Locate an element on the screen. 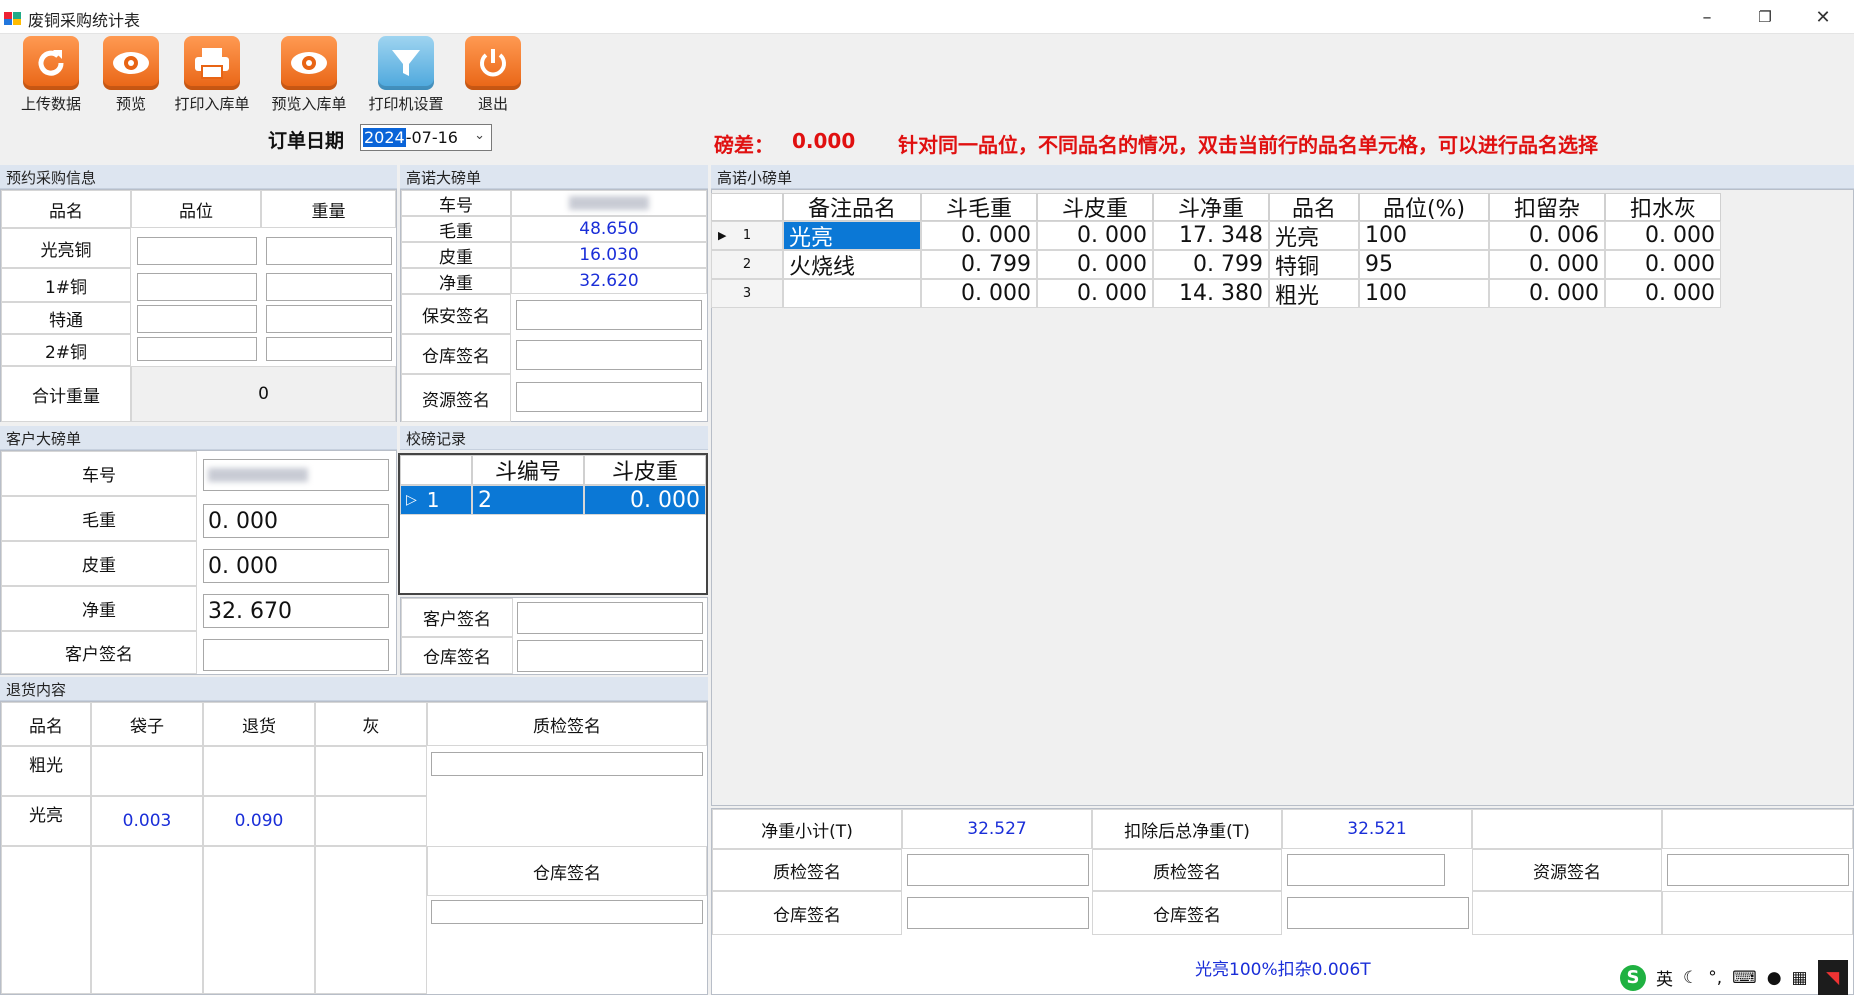 Image resolution: width=1854 pixels, height=995 pixels. calib-warehouse-sign-input is located at coordinates (610, 656).